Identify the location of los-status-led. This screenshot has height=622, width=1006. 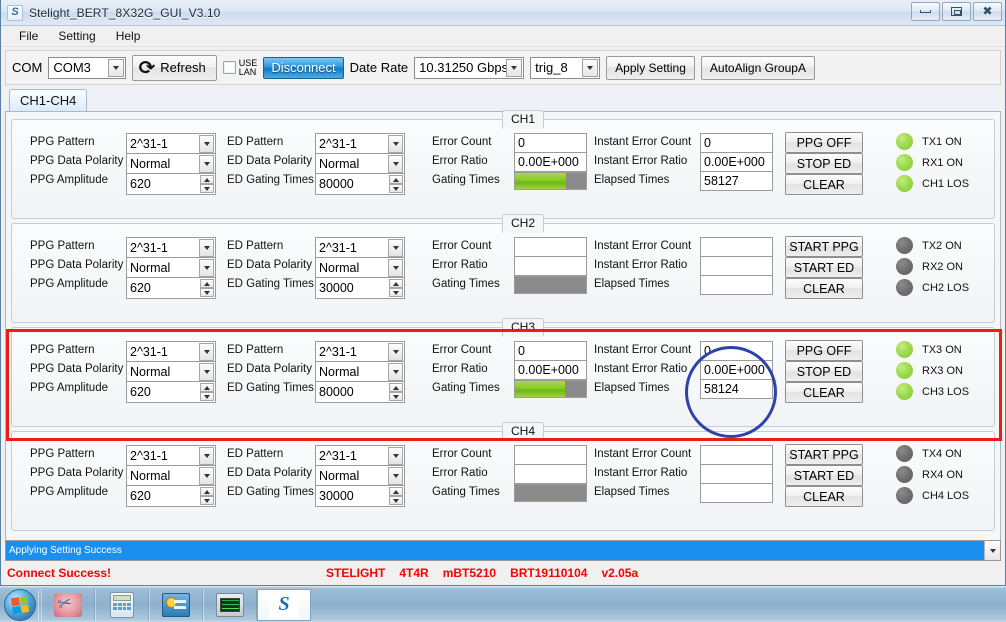
(904, 495).